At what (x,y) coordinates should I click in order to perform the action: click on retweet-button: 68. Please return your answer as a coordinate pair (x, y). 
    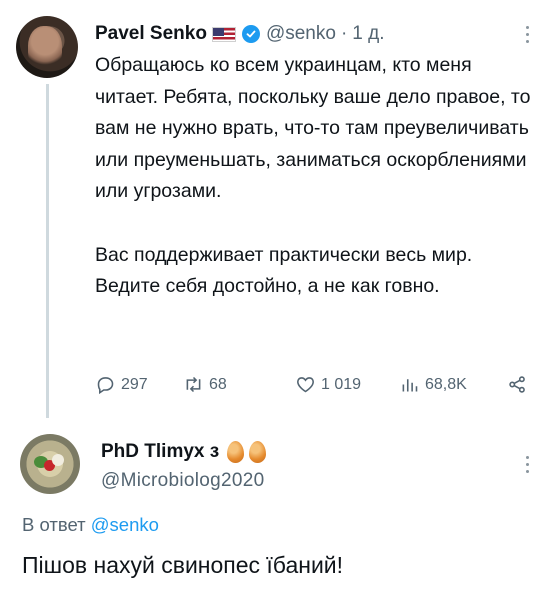
    Looking at the image, I should click on (205, 384).